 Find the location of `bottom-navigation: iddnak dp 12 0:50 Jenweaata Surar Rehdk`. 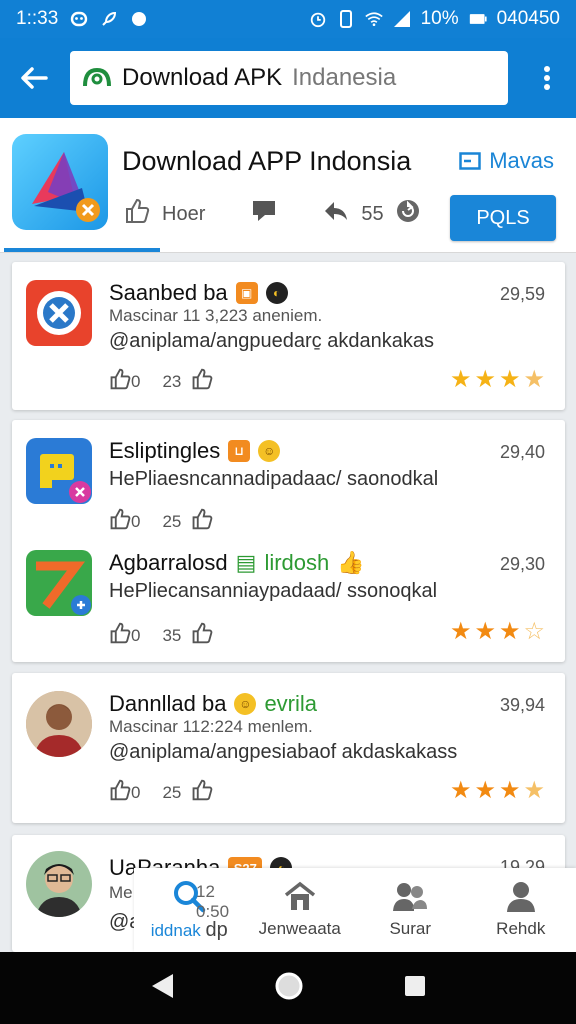

bottom-navigation: iddnak dp 12 0:50 Jenweaata Surar Rehdk is located at coordinates (355, 910).